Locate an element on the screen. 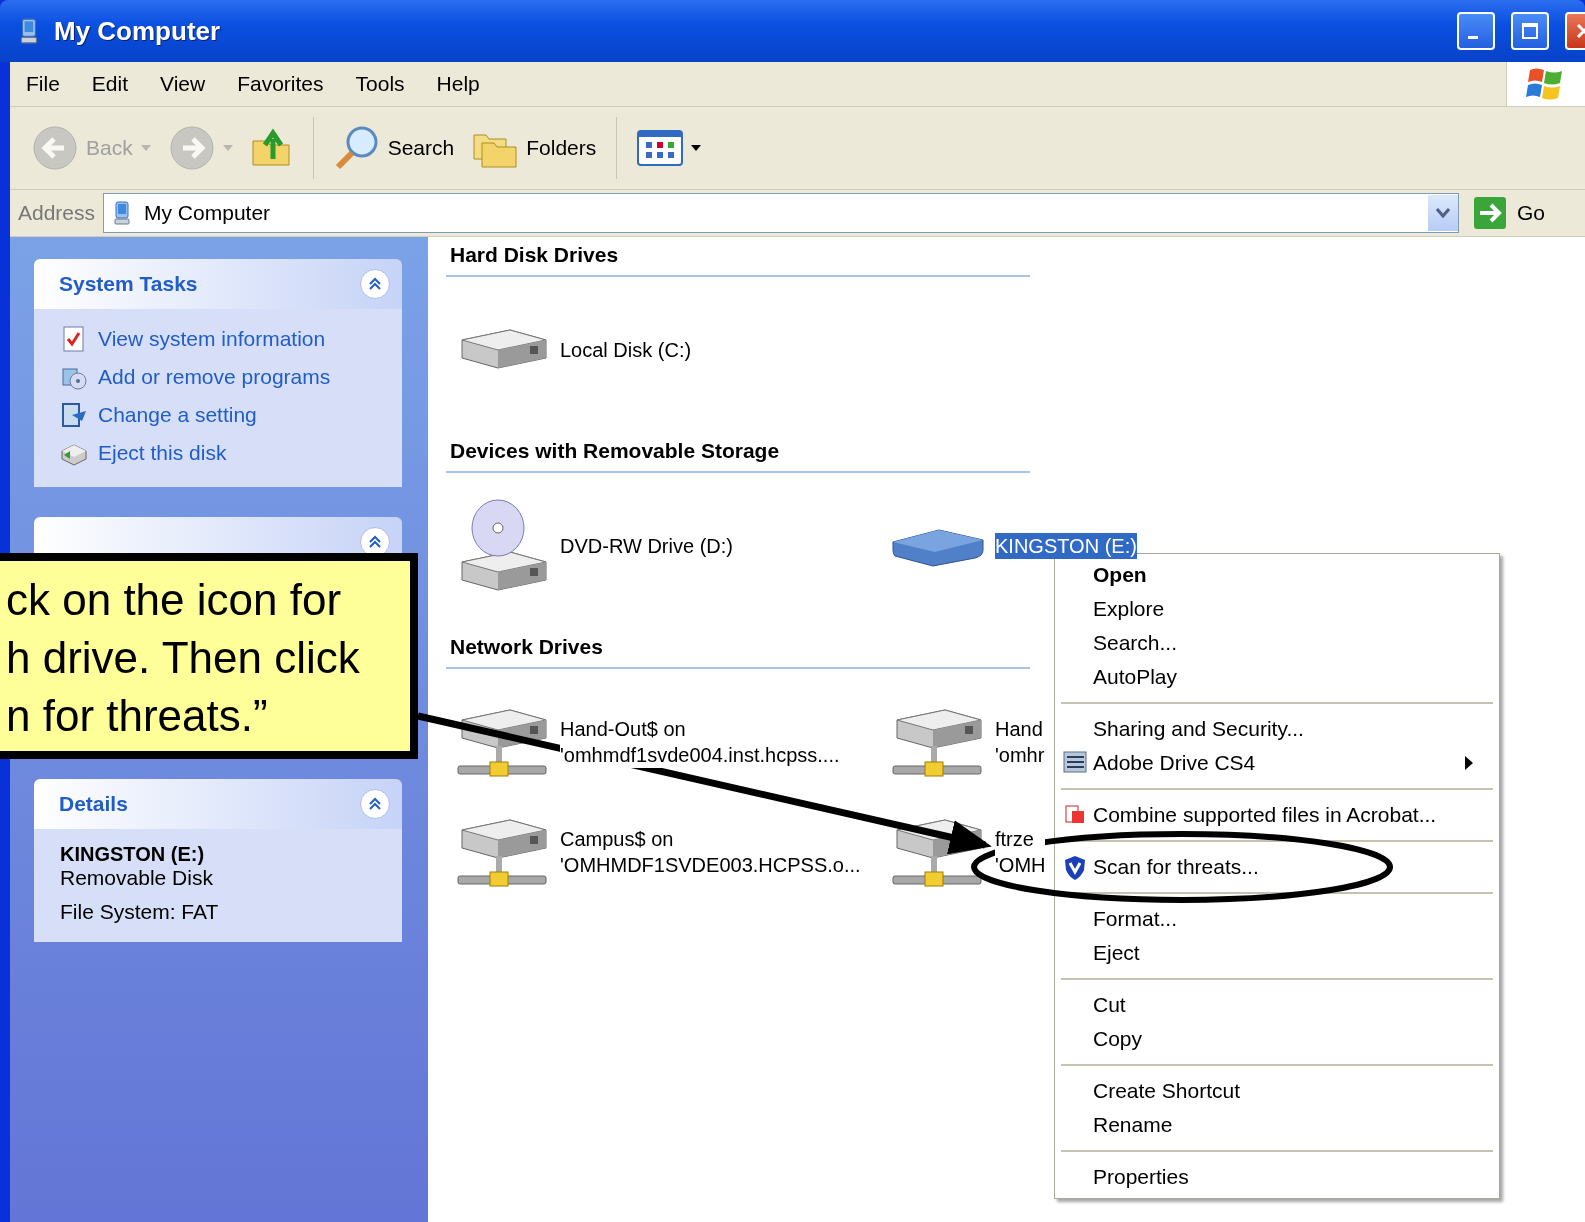  menu-item: Copy is located at coordinates (1271, 1039).